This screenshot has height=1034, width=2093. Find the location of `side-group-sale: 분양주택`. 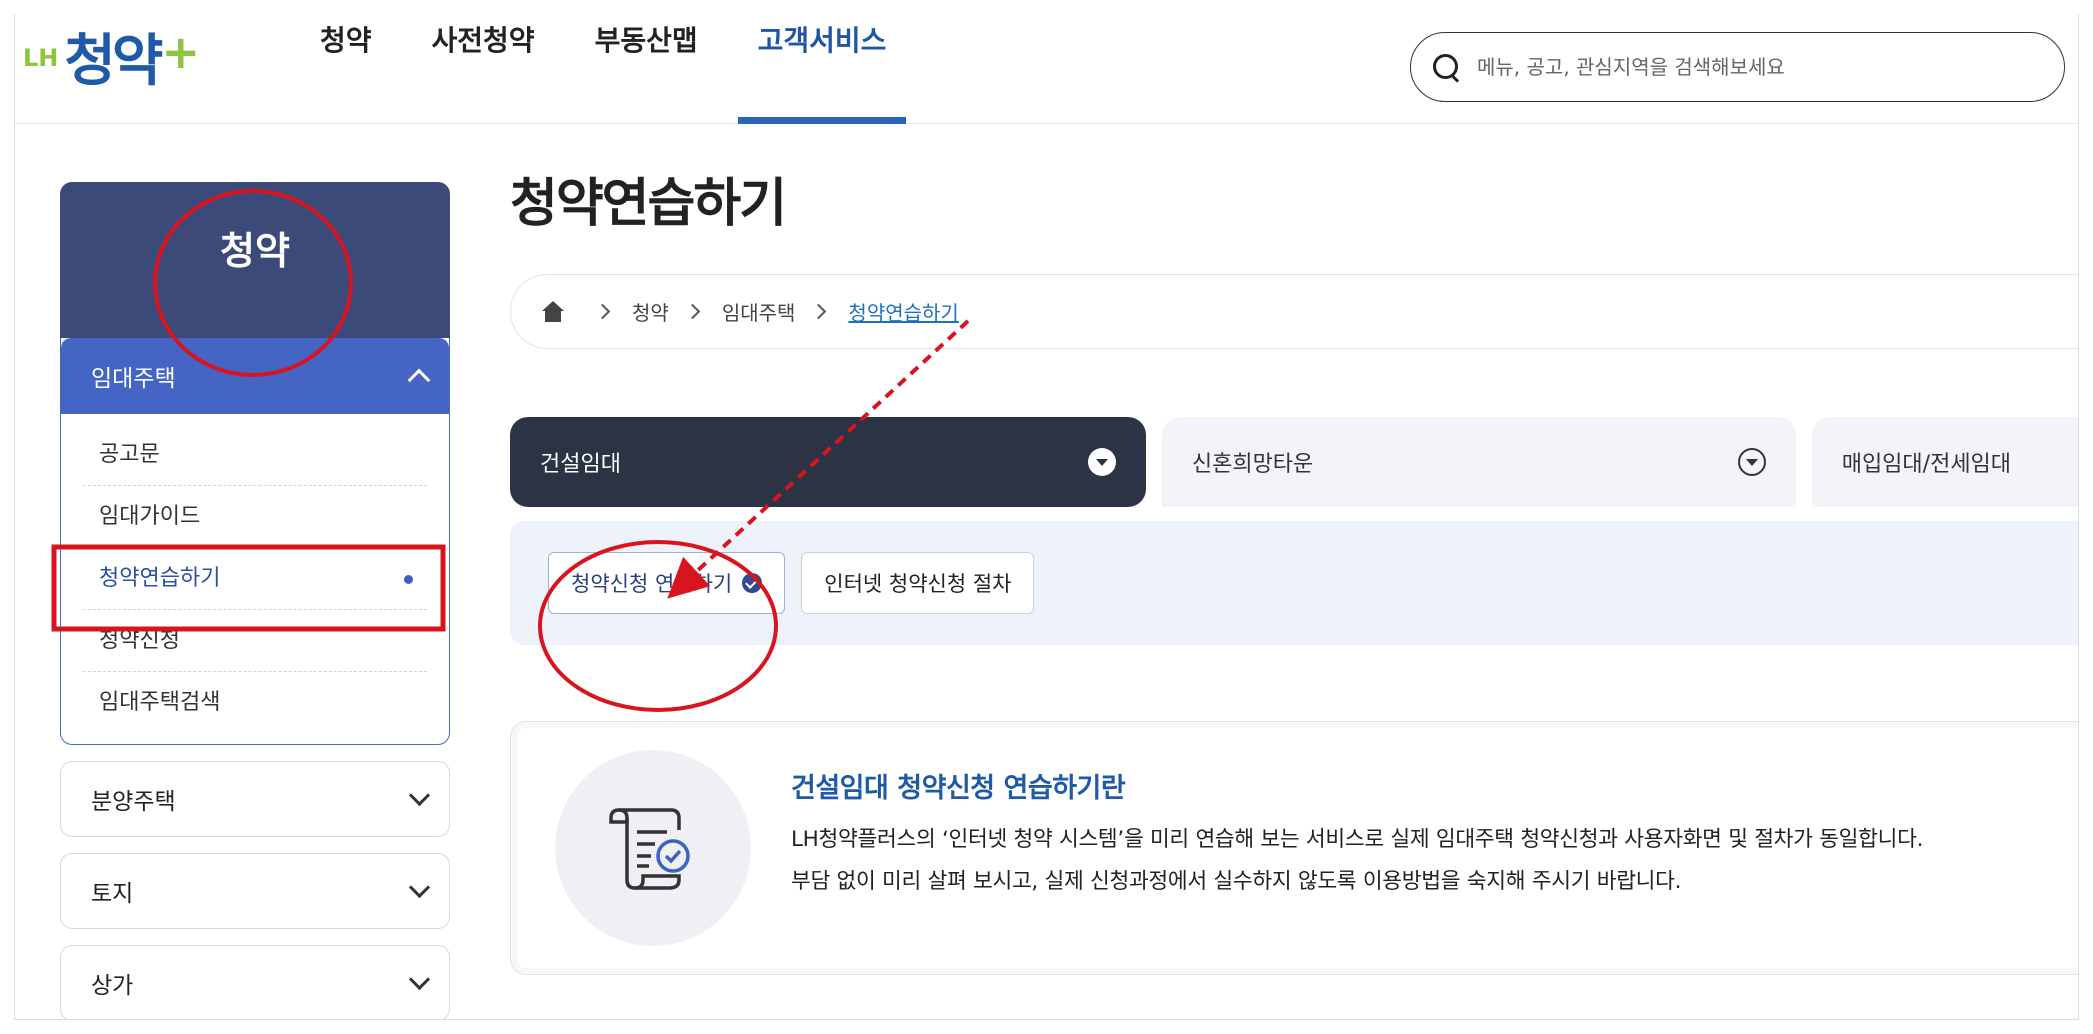

side-group-sale: 분양주택 is located at coordinates (255, 799).